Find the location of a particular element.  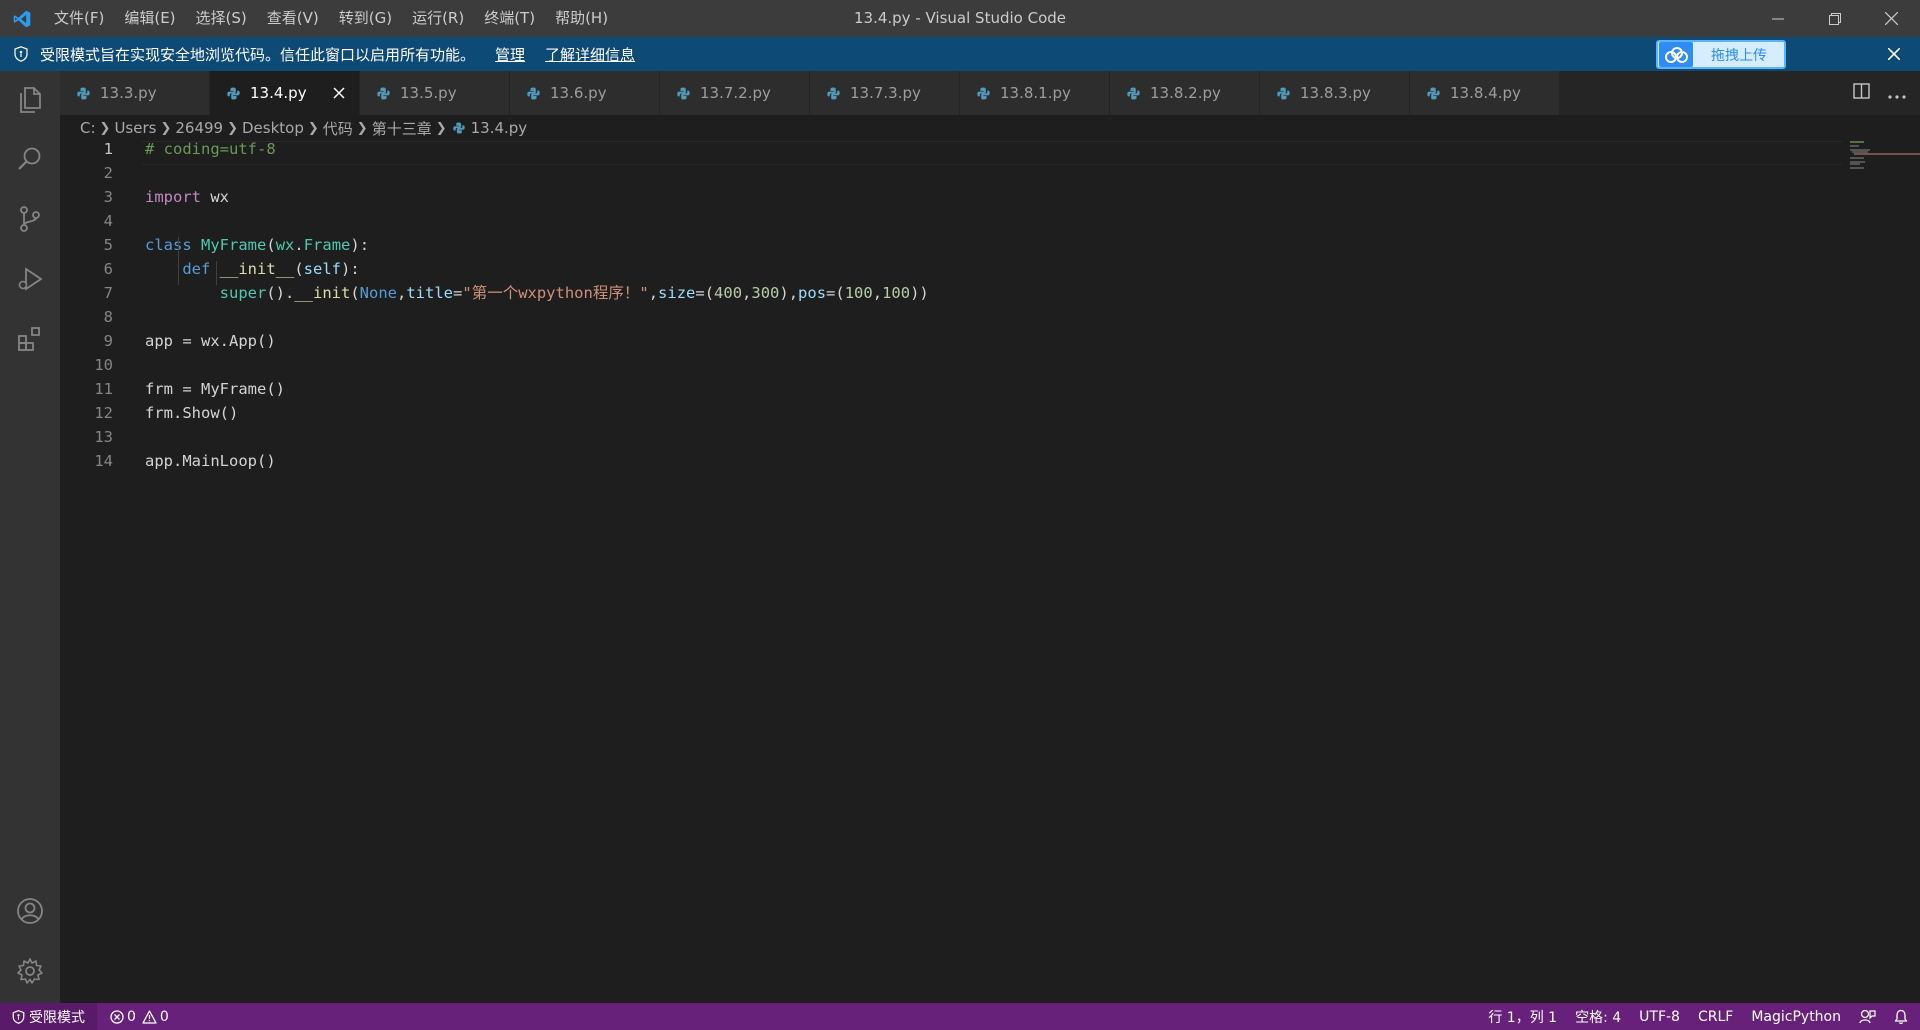

code-token: super is located at coordinates (243, 293).